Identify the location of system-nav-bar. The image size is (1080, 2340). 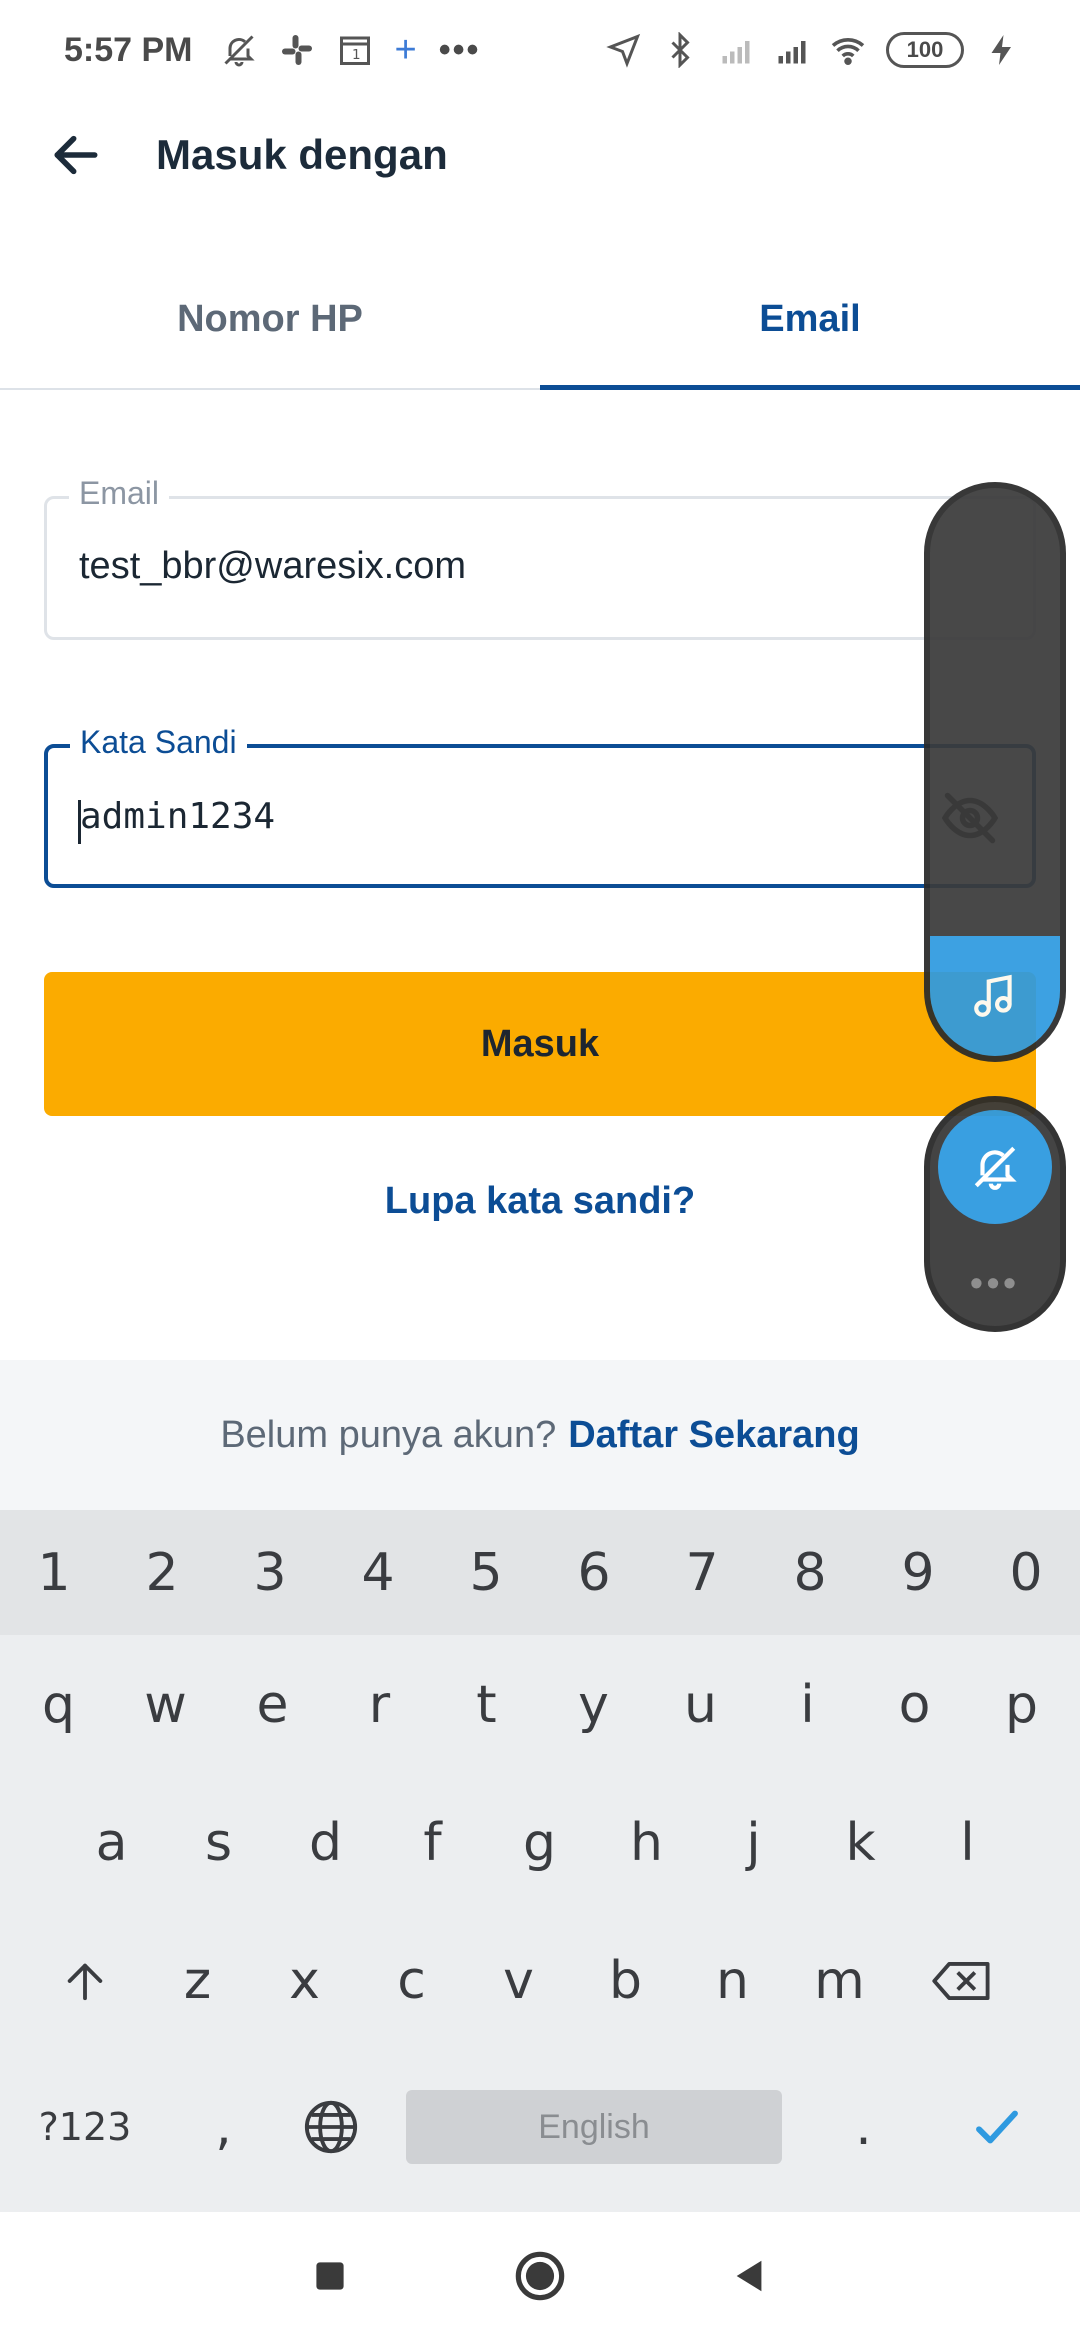
(540, 2276).